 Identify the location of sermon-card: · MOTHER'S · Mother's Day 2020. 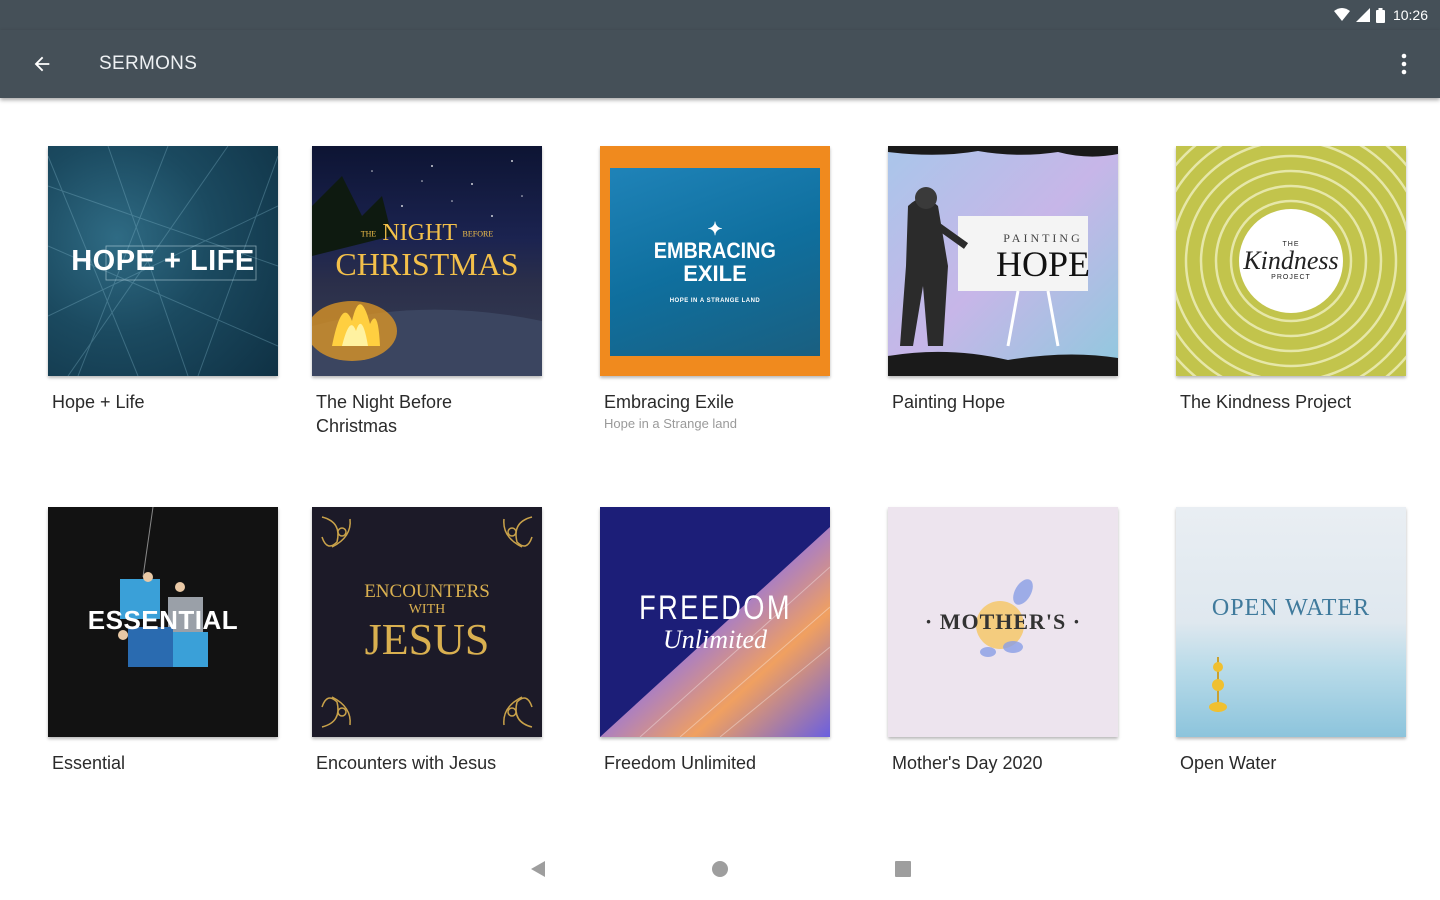
(1004, 641).